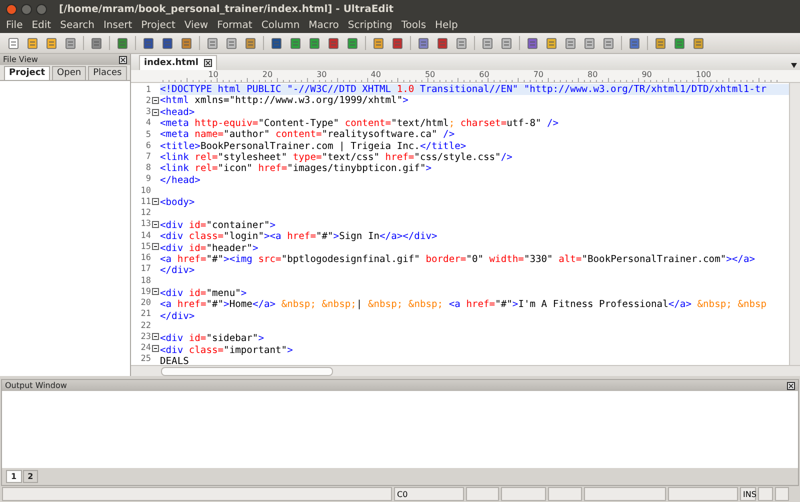  What do you see at coordinates (158, 25) in the screenshot?
I see `menu-item: Project` at bounding box center [158, 25].